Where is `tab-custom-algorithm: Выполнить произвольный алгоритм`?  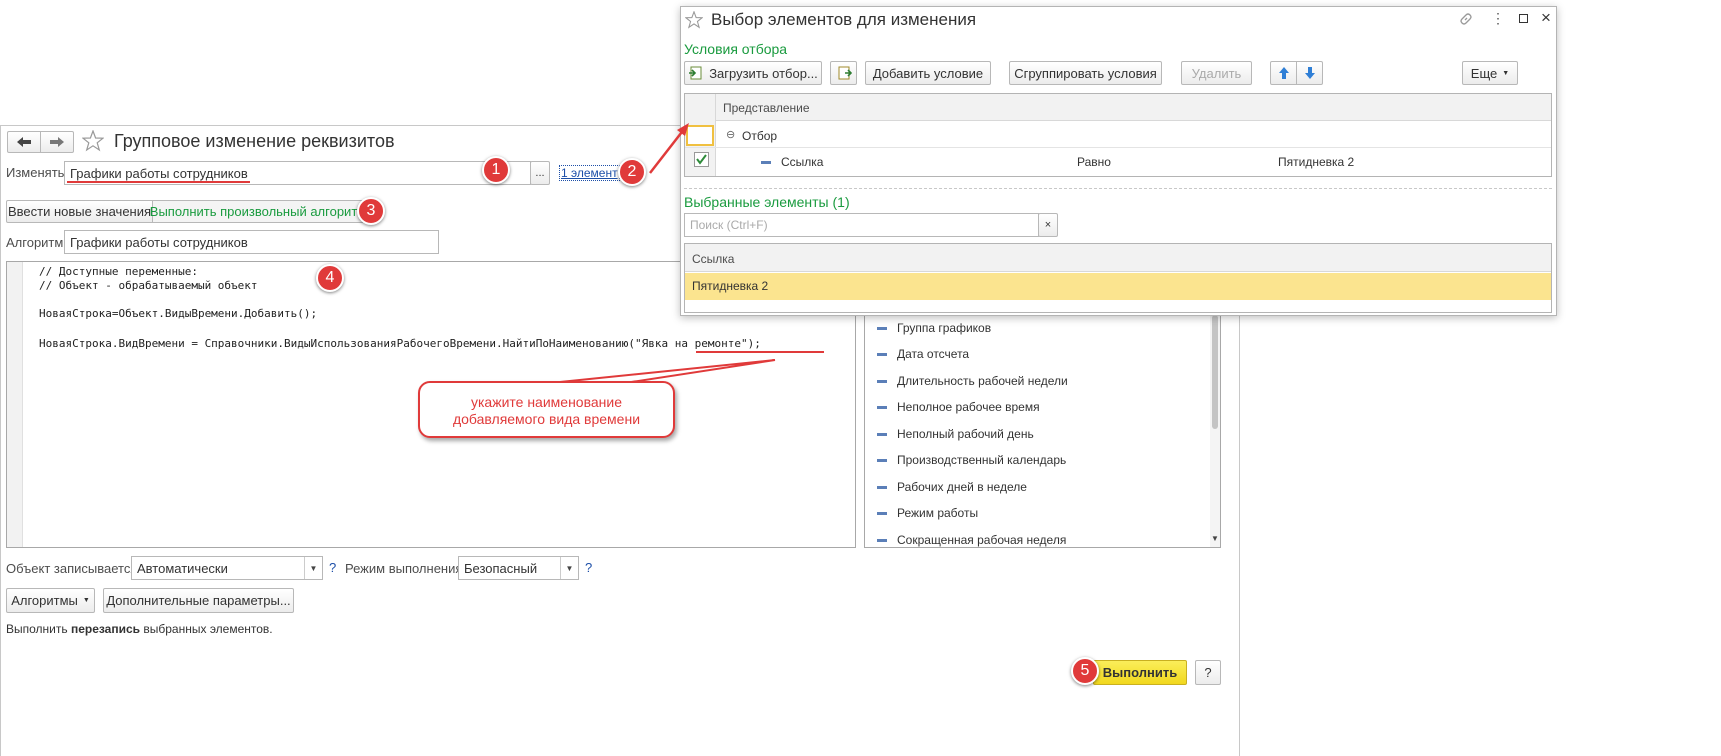 tab-custom-algorithm: Выполнить произвольный алгоритм is located at coordinates (258, 211).